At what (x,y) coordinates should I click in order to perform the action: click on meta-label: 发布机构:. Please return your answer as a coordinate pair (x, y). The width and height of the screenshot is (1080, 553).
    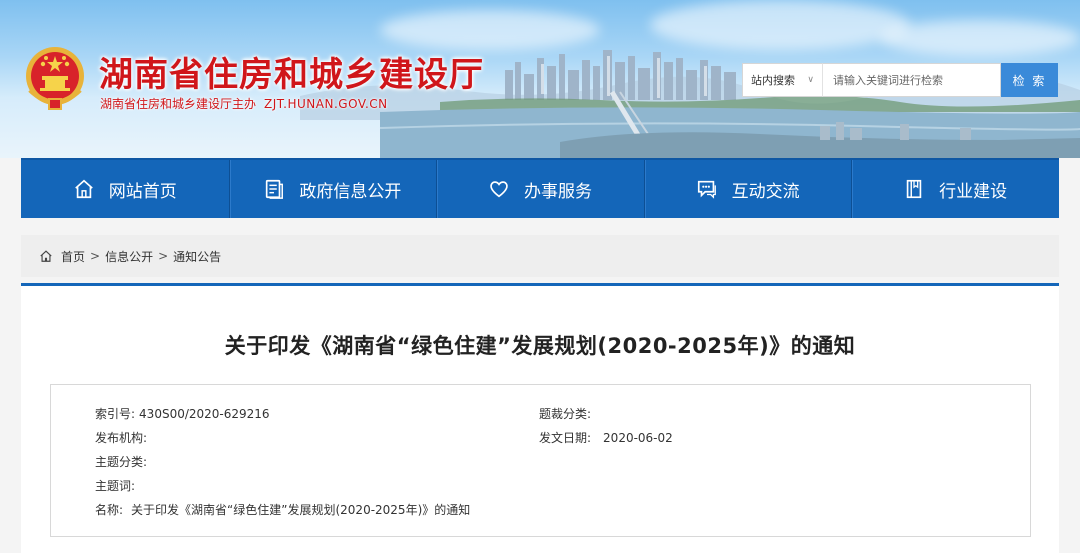
    Looking at the image, I should click on (121, 438).